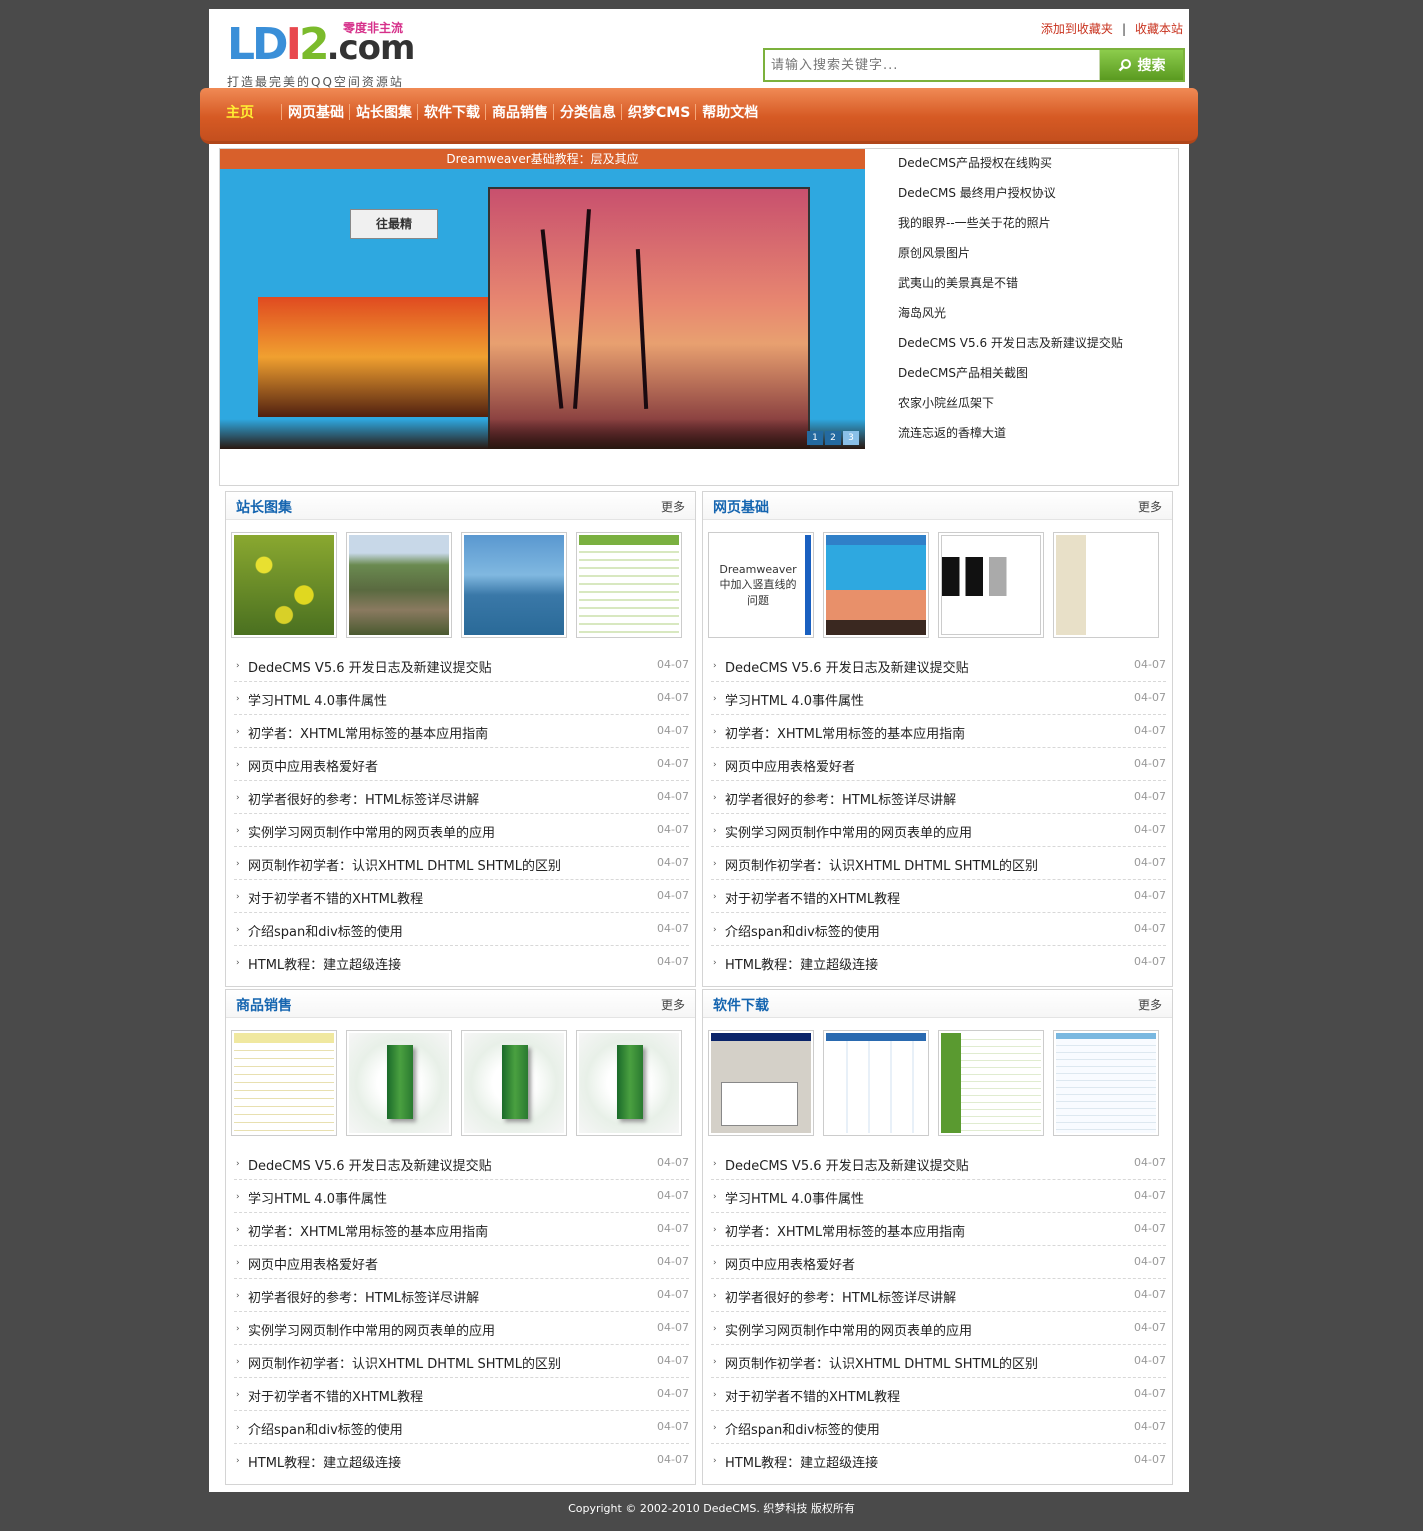 This screenshot has width=1423, height=1531. What do you see at coordinates (1033, 408) in the screenshot?
I see `headline-item: 农家小院丝瓜架下` at bounding box center [1033, 408].